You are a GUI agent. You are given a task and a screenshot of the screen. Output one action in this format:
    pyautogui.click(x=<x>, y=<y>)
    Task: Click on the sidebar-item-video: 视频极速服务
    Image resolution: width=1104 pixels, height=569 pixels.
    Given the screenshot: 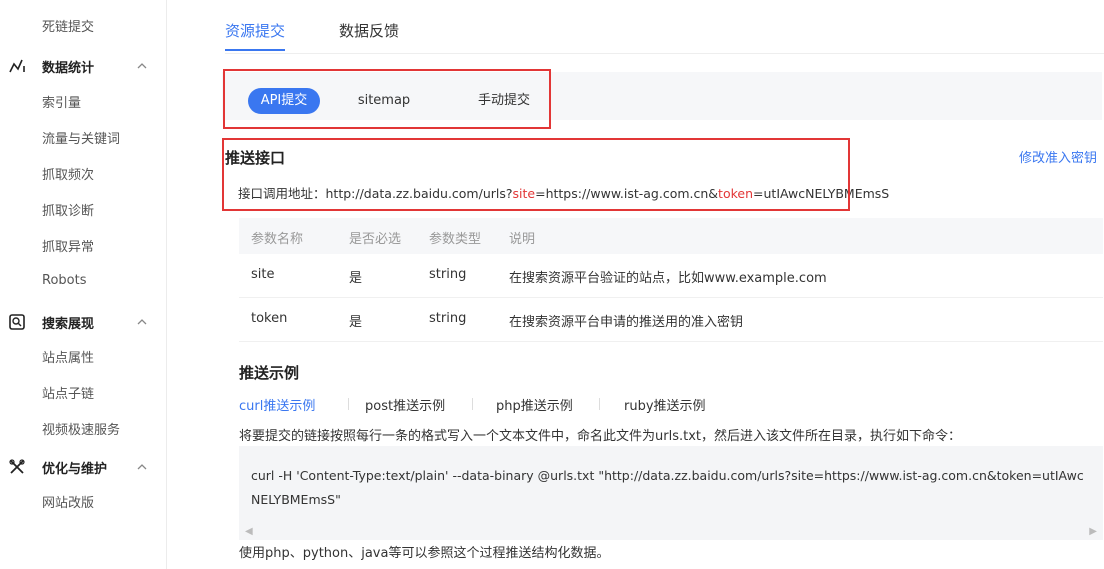 What is the action you would take?
    pyautogui.click(x=81, y=428)
    